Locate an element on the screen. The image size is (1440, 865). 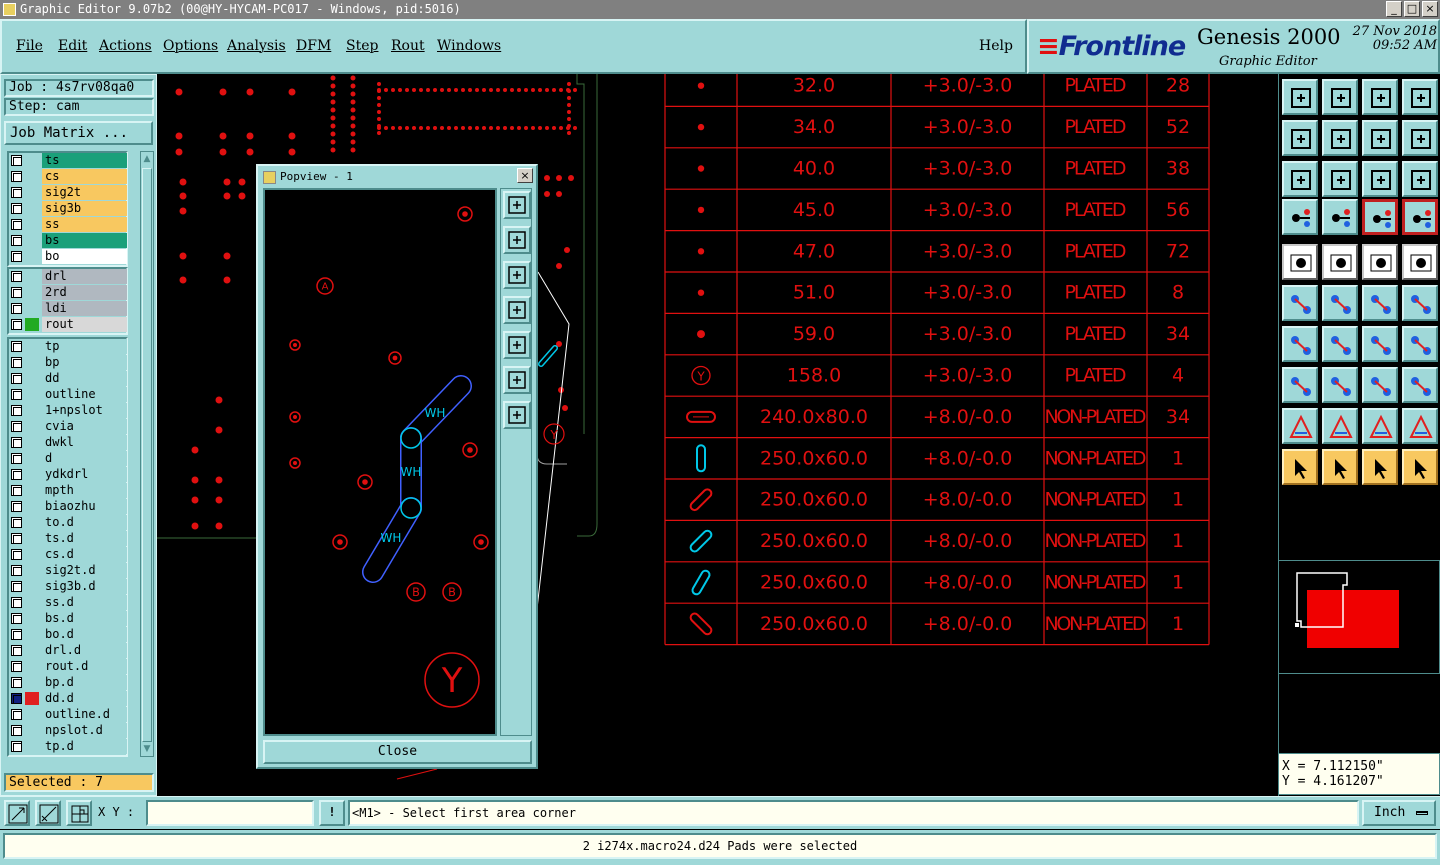
popview-up-button is located at coordinates (517, 240).